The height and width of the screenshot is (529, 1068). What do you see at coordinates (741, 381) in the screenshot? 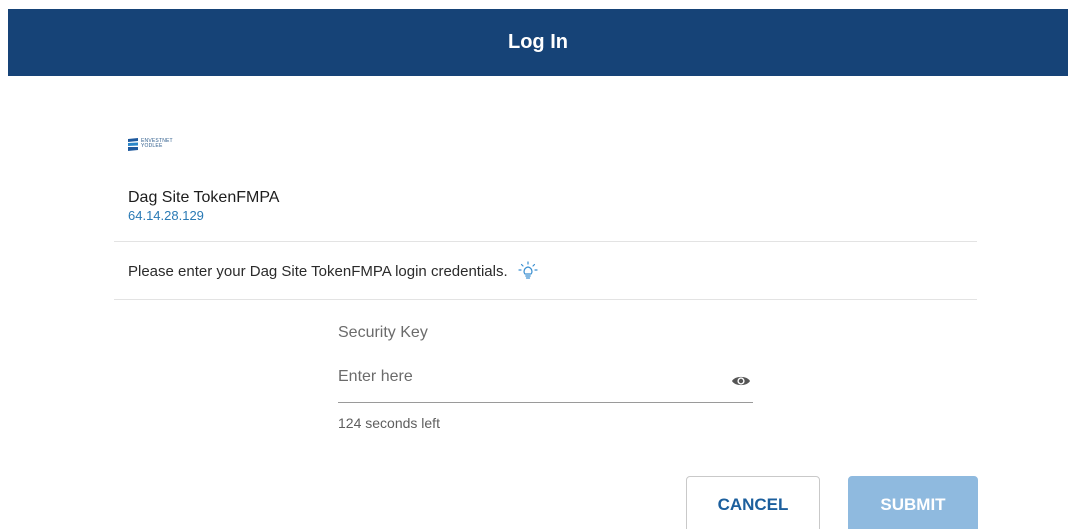
I see `eye-icon` at bounding box center [741, 381].